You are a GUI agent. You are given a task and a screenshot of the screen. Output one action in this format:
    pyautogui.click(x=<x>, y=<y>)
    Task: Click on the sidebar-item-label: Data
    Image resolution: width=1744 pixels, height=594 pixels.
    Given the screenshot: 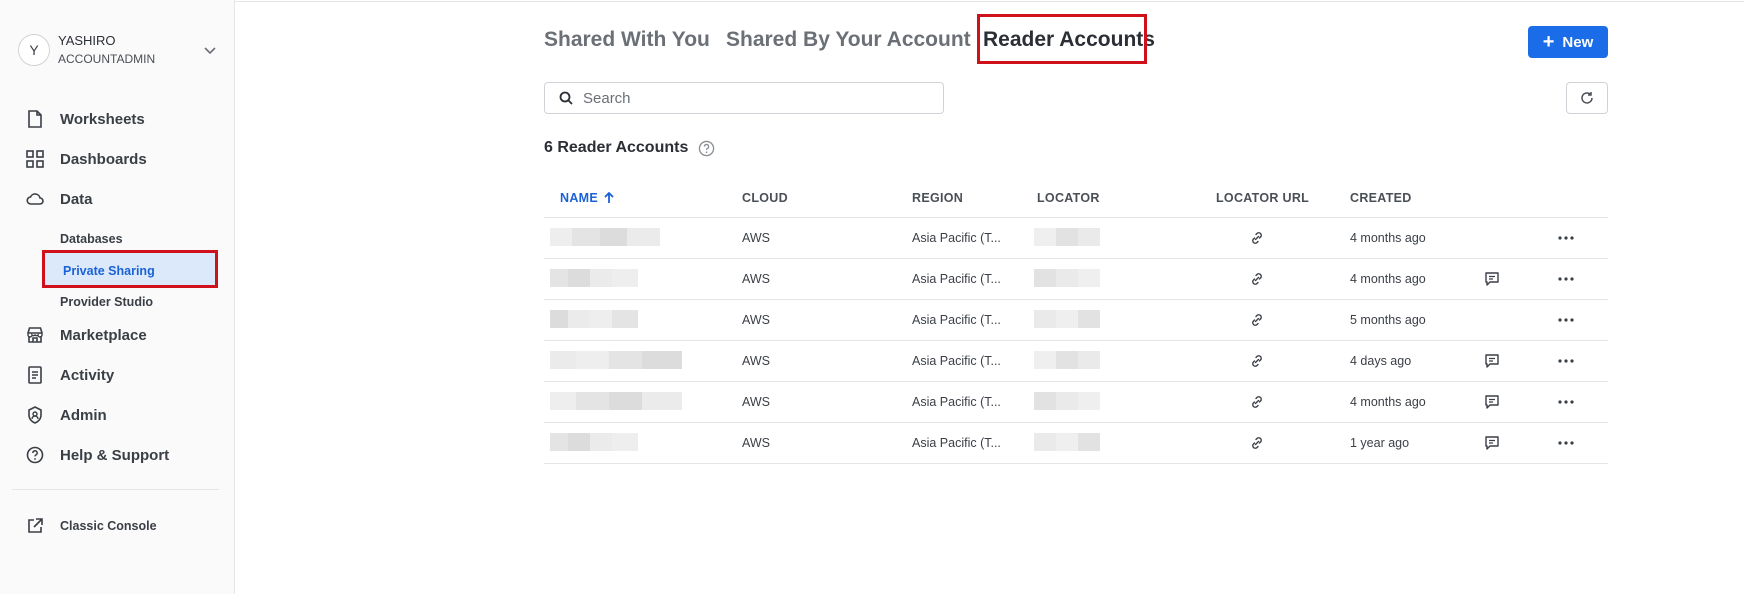 What is the action you would take?
    pyautogui.click(x=76, y=199)
    